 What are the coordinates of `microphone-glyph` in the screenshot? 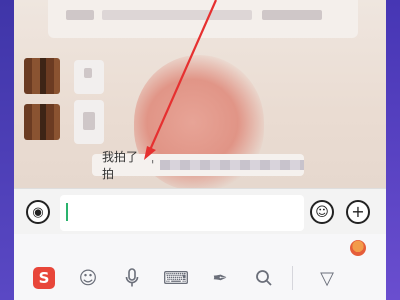 It's located at (132, 277).